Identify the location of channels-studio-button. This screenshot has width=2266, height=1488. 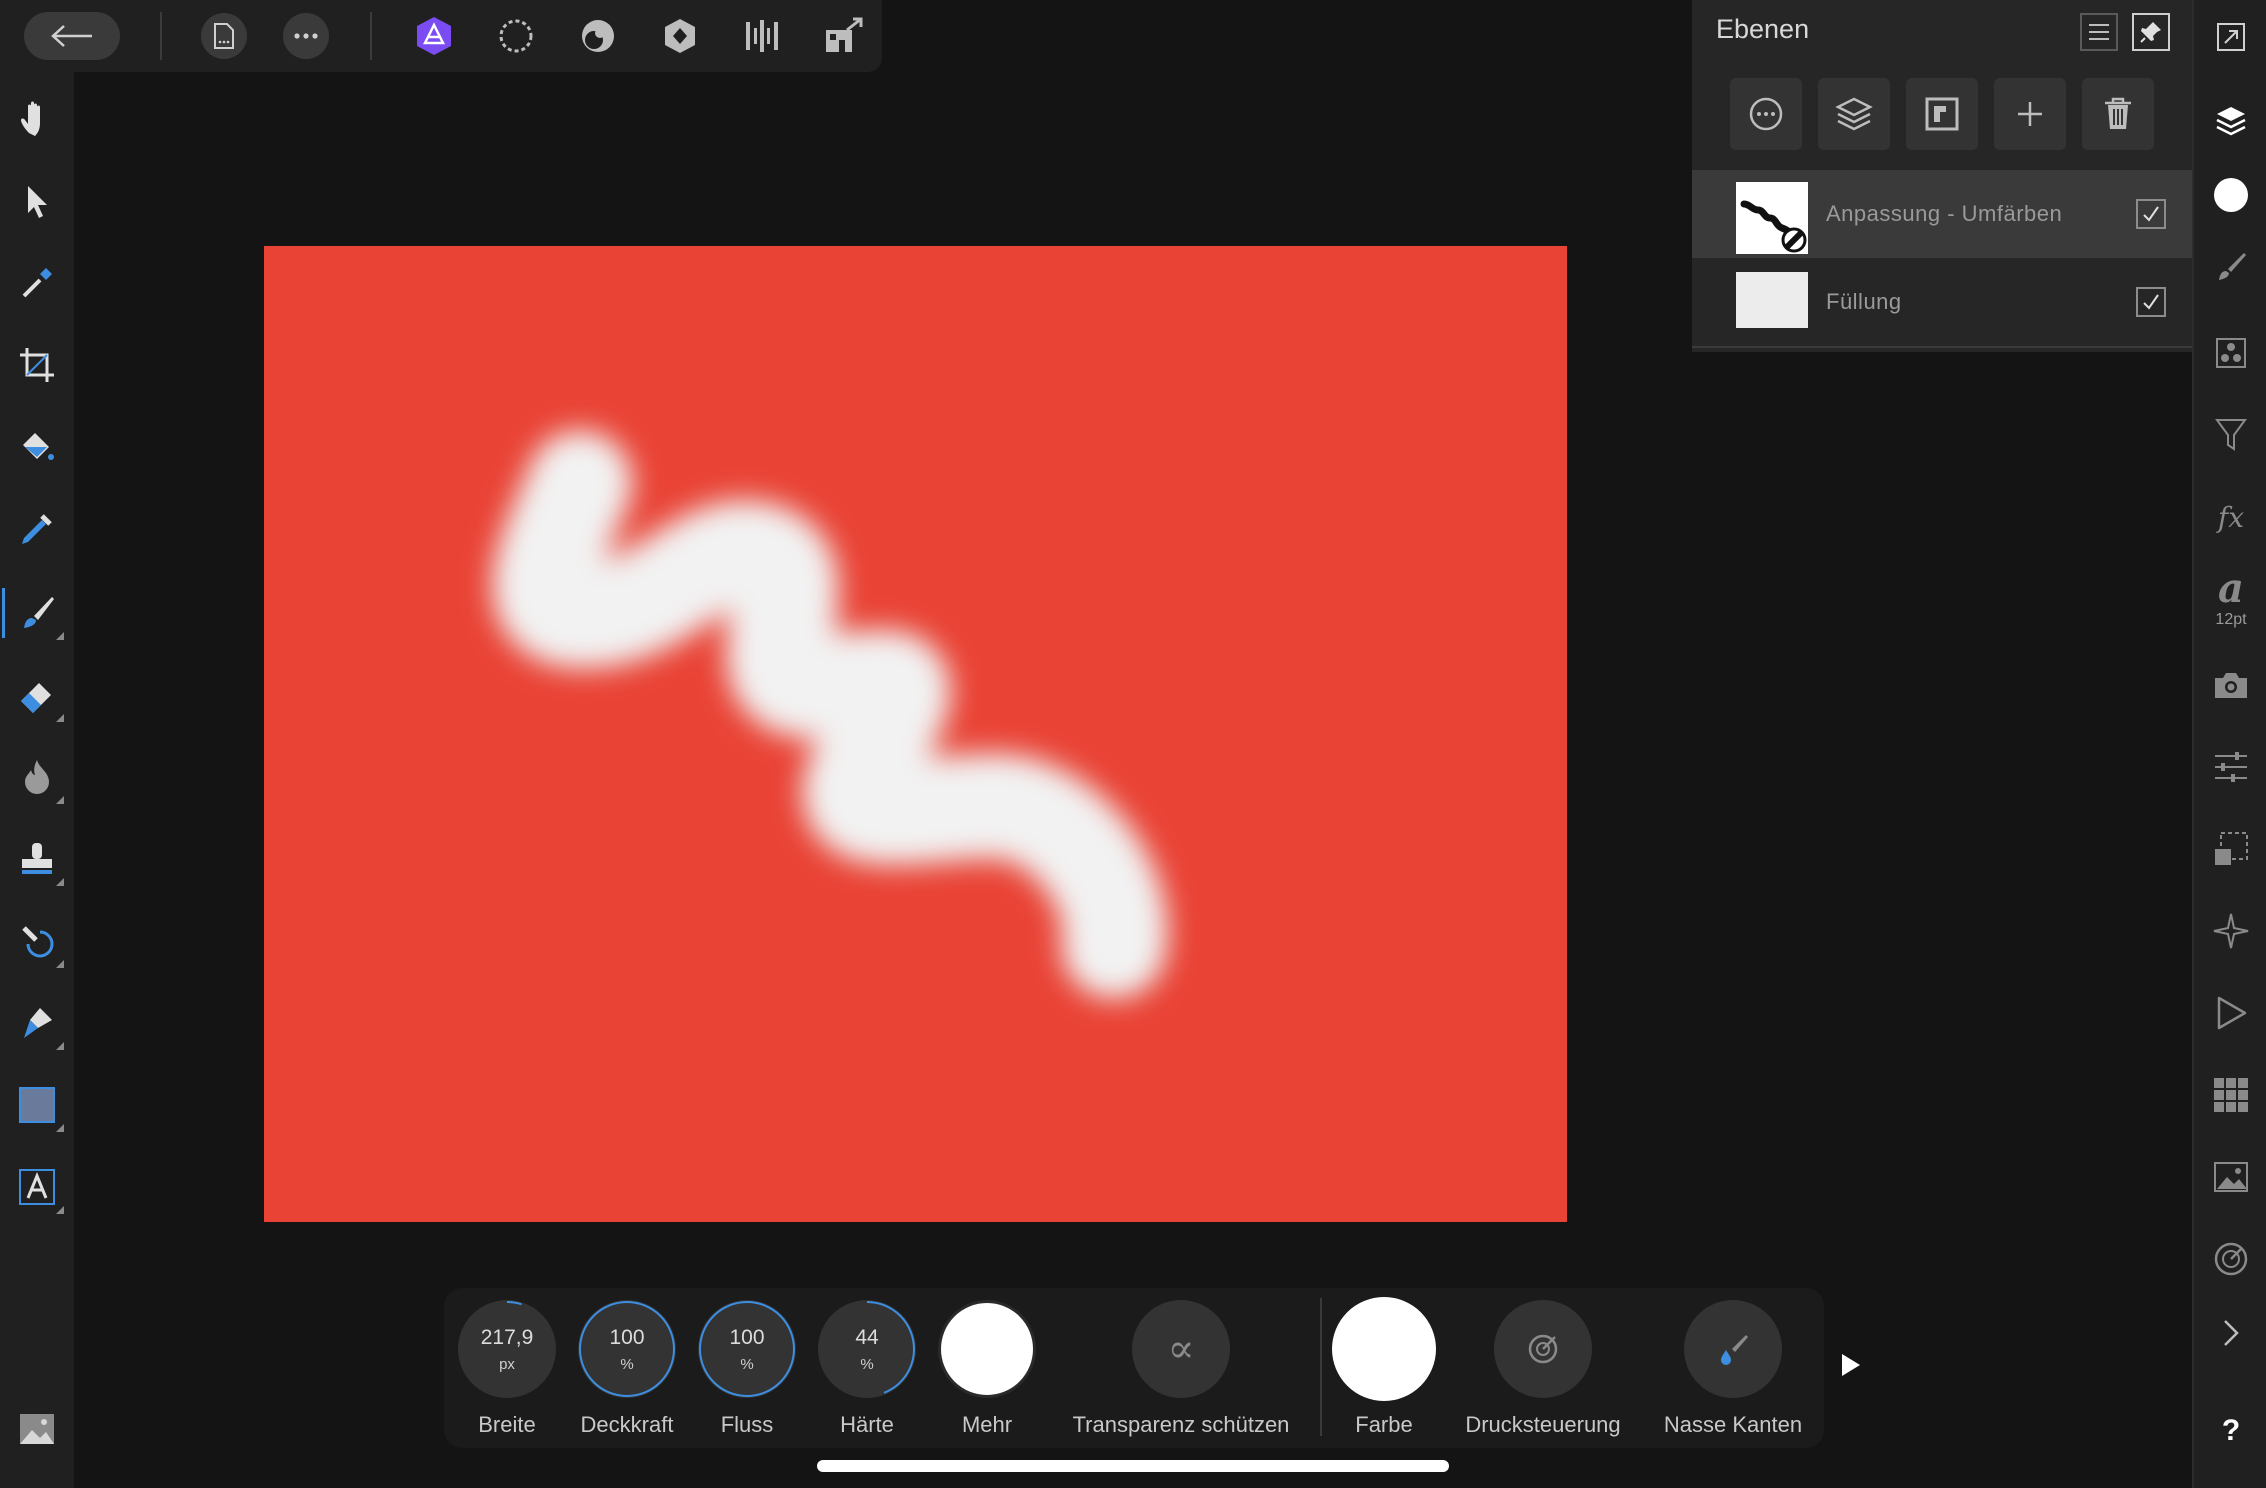
(2231, 1095).